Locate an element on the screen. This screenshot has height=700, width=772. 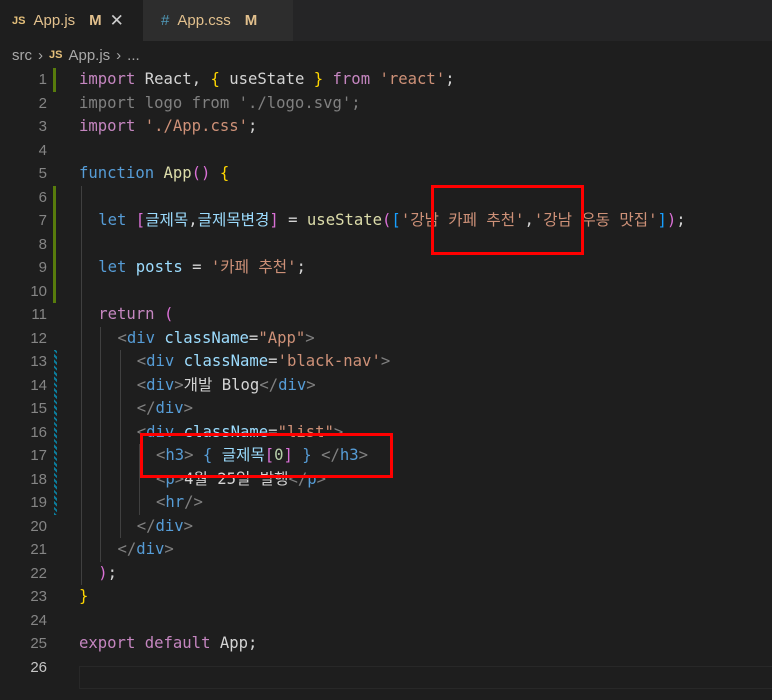
tab-app-js: JS App.js M ✕ is located at coordinates (71, 20).